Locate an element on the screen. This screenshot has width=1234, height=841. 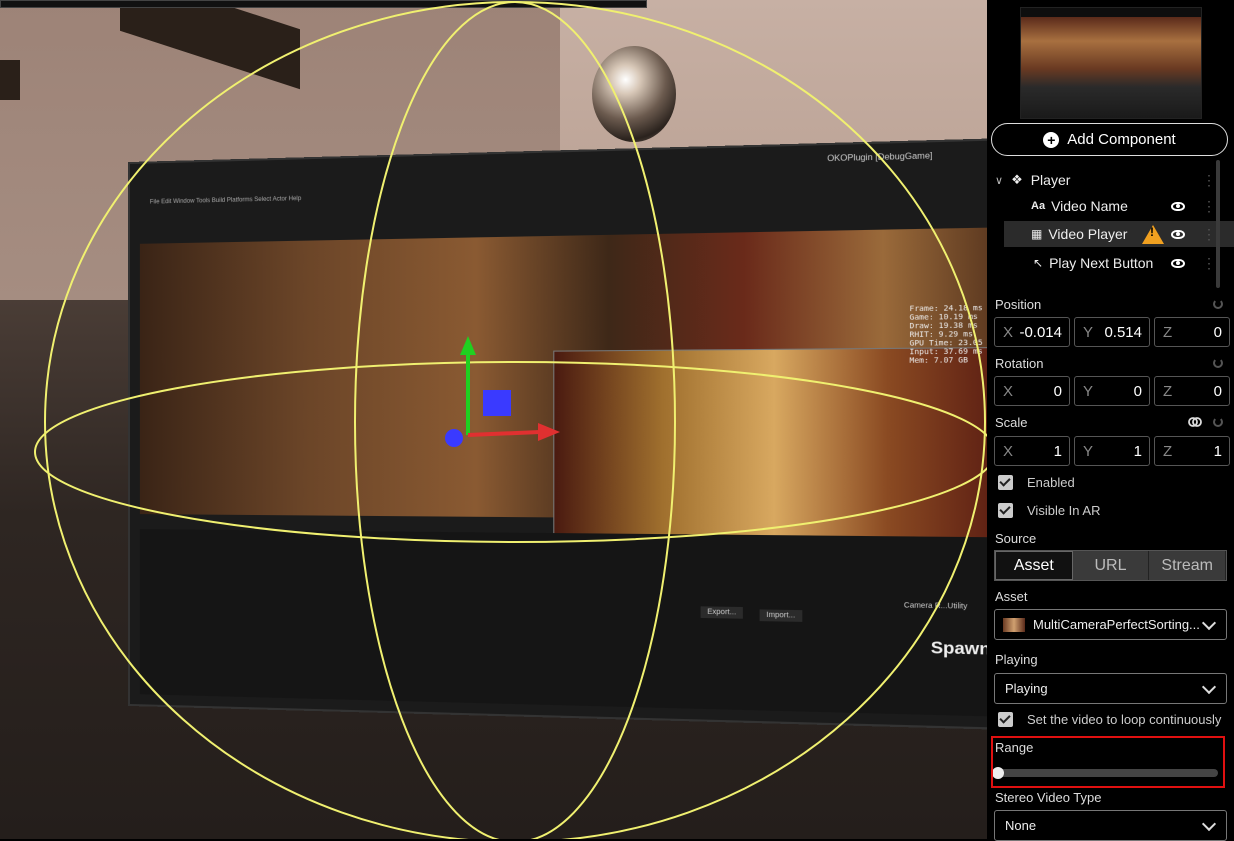
asset-thumbnail is located at coordinates (1014, 624).